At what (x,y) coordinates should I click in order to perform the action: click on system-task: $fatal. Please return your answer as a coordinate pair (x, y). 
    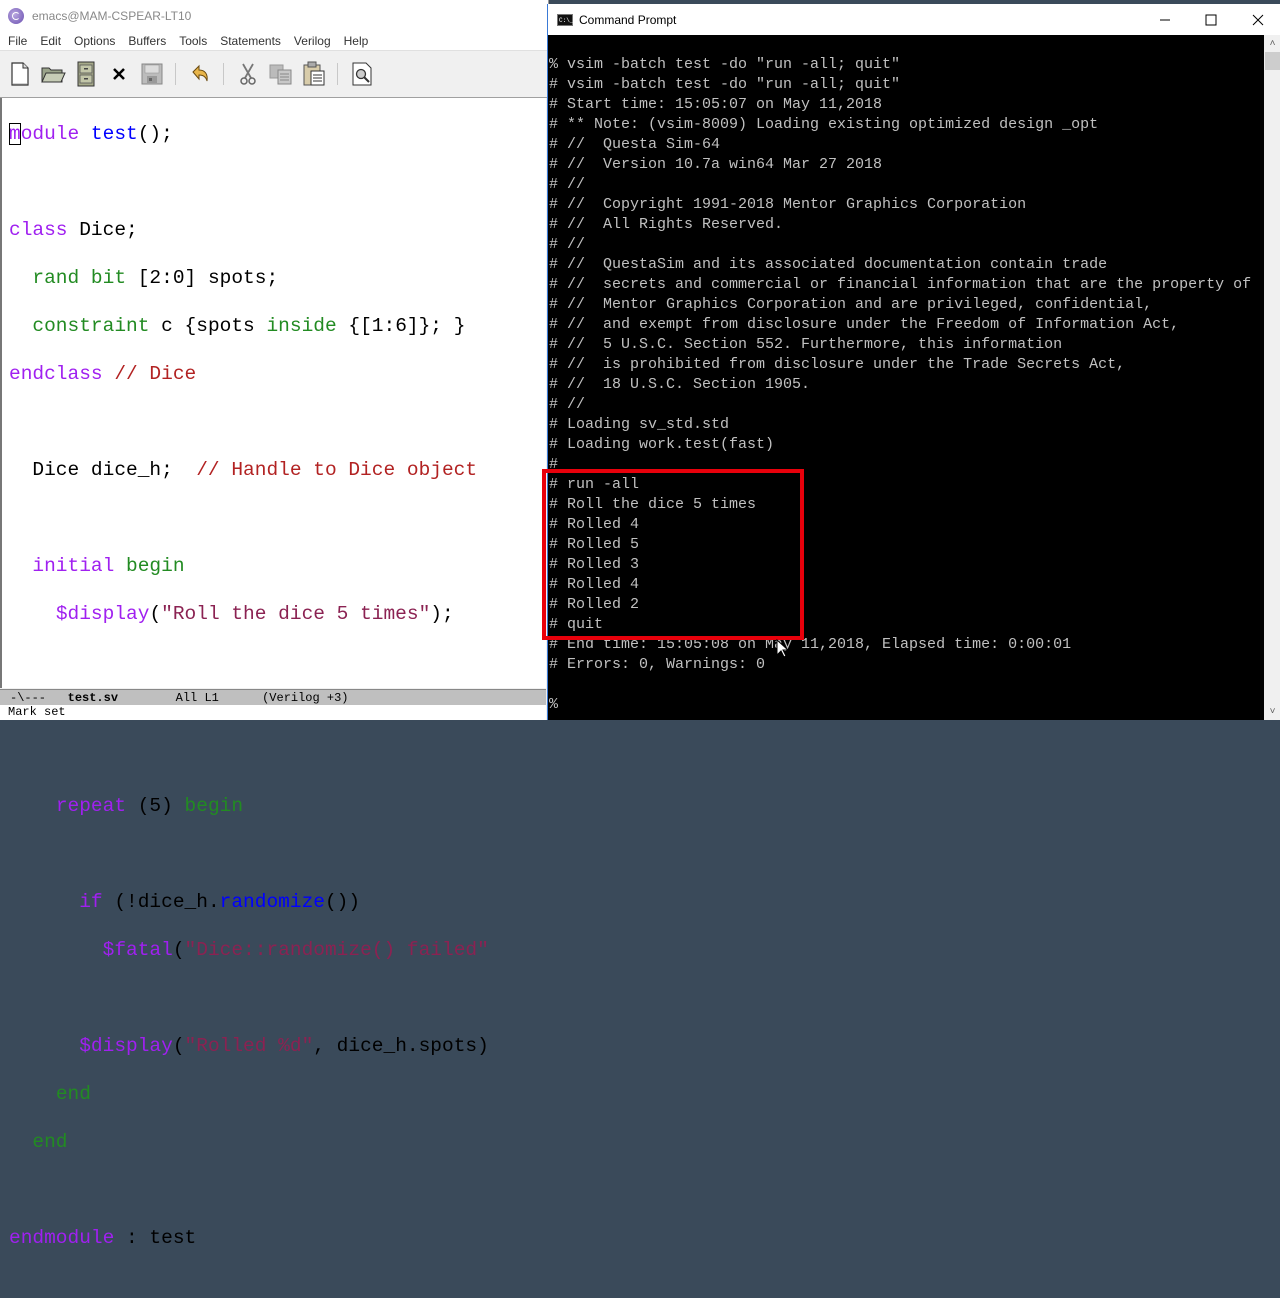
    Looking at the image, I should click on (137, 950).